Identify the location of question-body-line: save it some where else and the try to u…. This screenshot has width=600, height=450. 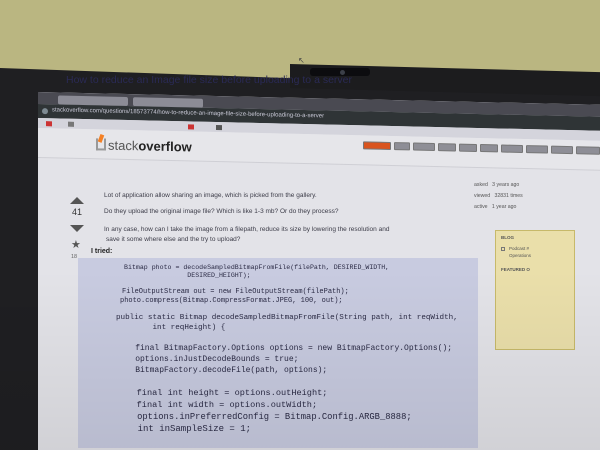
(173, 239).